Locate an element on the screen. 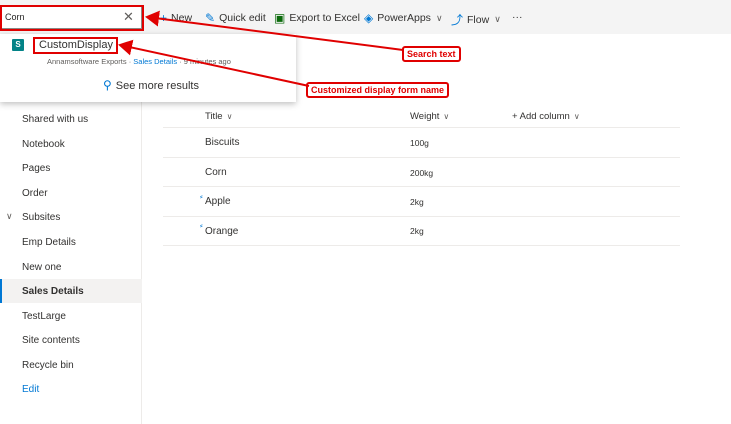 This screenshot has height=424, width=731. pencil-icon: ✎ is located at coordinates (210, 18).